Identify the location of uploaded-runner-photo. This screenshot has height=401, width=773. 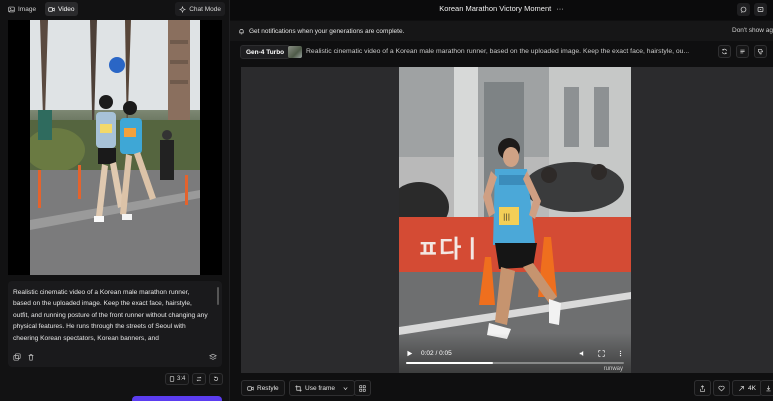
(115, 147).